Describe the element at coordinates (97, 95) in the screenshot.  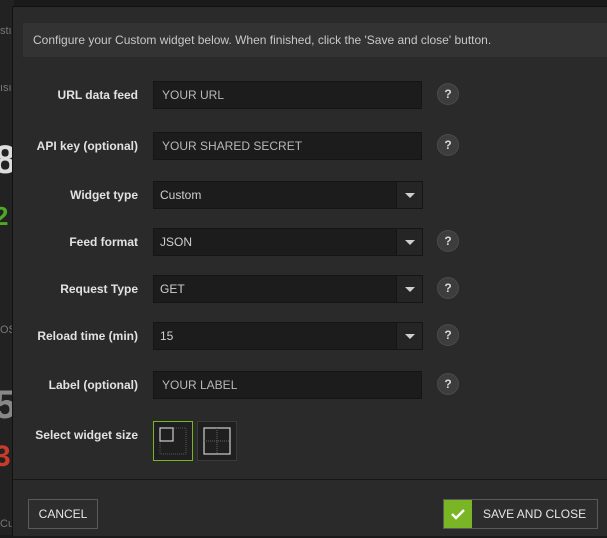
I see `url-label: URL data feed` at that location.